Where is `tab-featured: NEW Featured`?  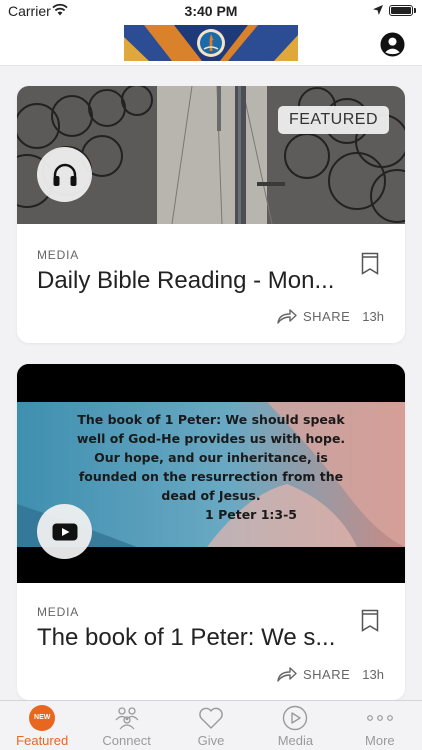 tab-featured: NEW Featured is located at coordinates (42, 725).